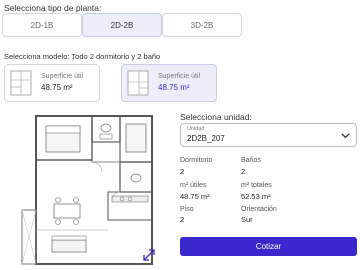  Describe the element at coordinates (216, 117) in the screenshot. I see `unit-title: Selecciona unidad:` at that location.